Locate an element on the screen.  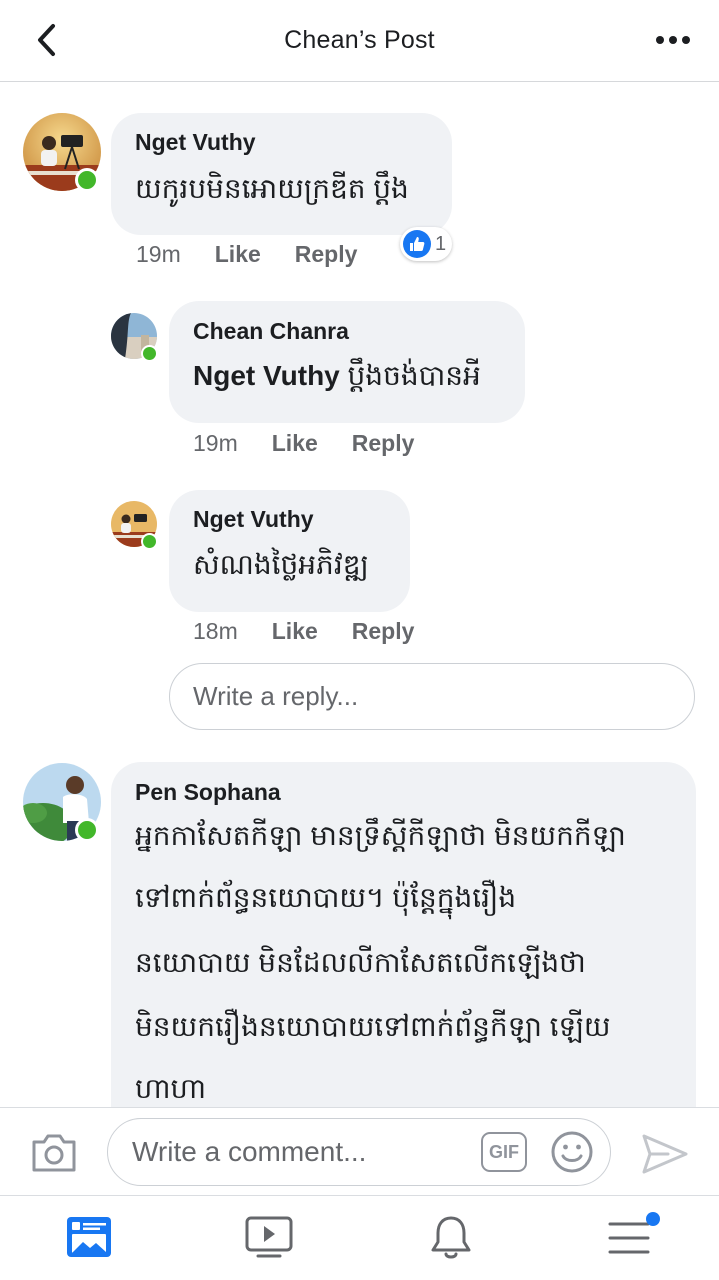
tab-watch is located at coordinates (270, 1239).